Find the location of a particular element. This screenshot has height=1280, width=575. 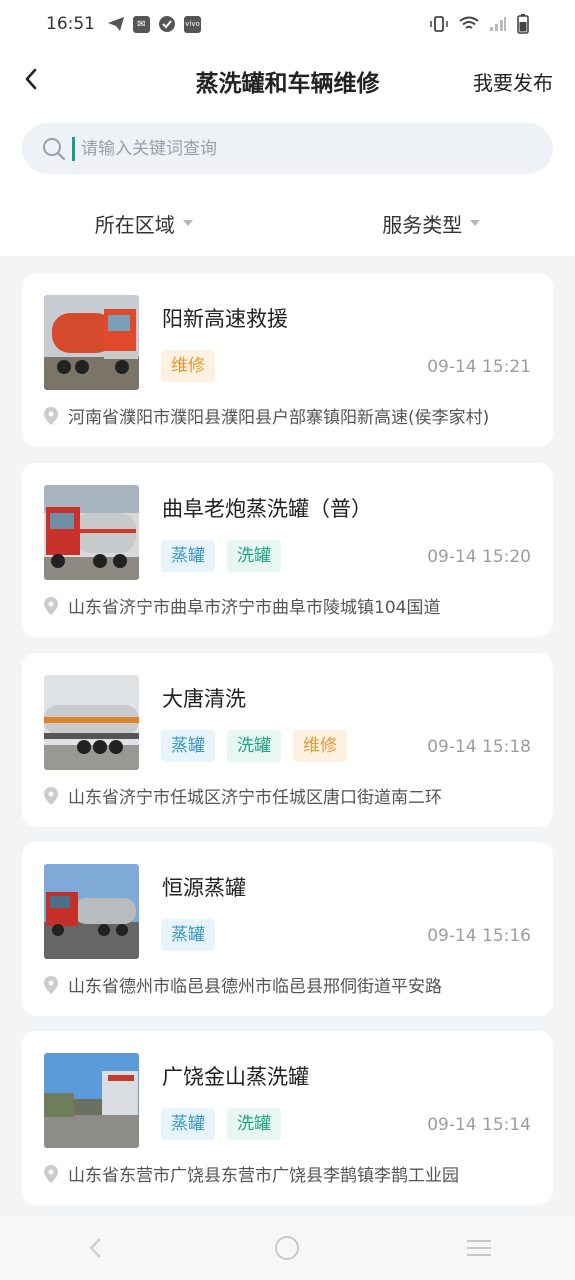

search-section is located at coordinates (287, 150).